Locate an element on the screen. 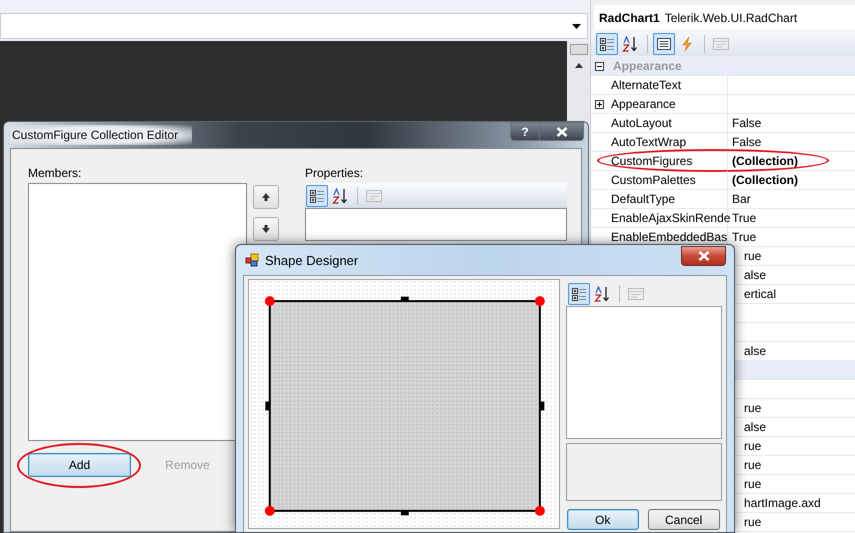 The height and width of the screenshot is (533, 855). property-name: AlternateText is located at coordinates (646, 85).